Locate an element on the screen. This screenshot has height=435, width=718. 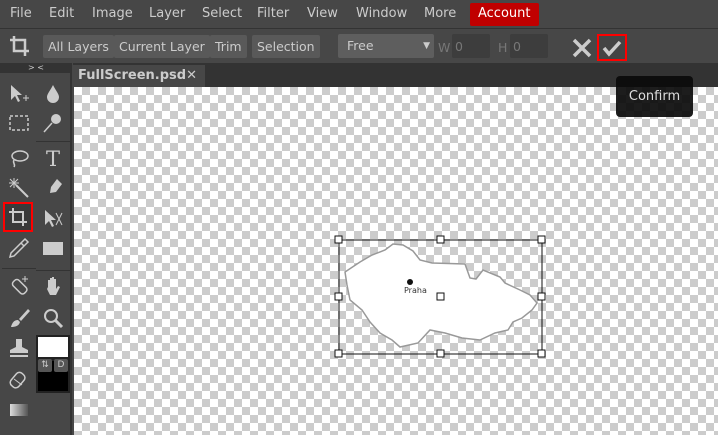
move-tool-icon is located at coordinates (19, 94).